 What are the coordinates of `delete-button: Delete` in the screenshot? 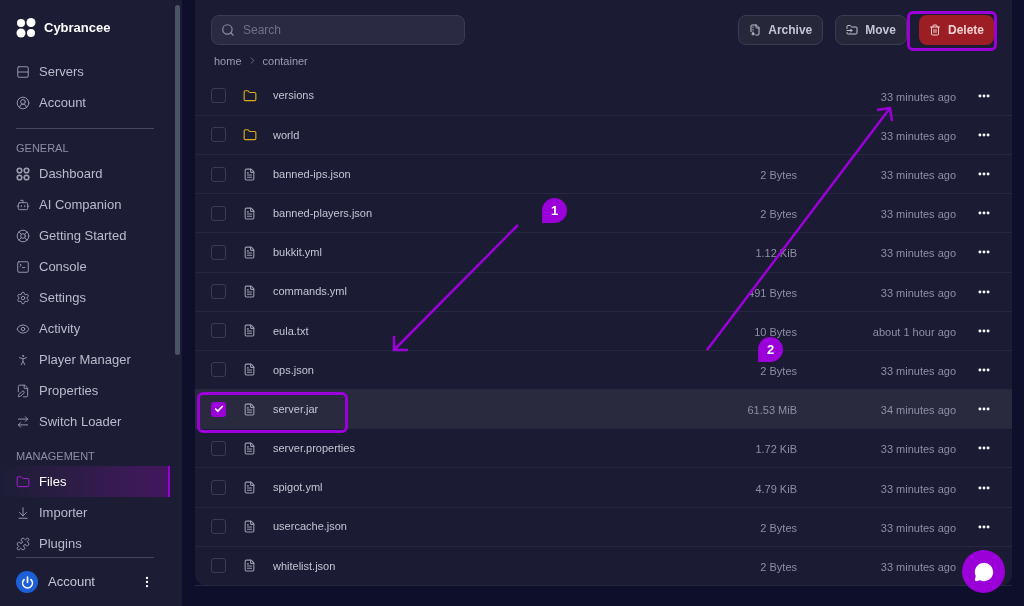 It's located at (956, 30).